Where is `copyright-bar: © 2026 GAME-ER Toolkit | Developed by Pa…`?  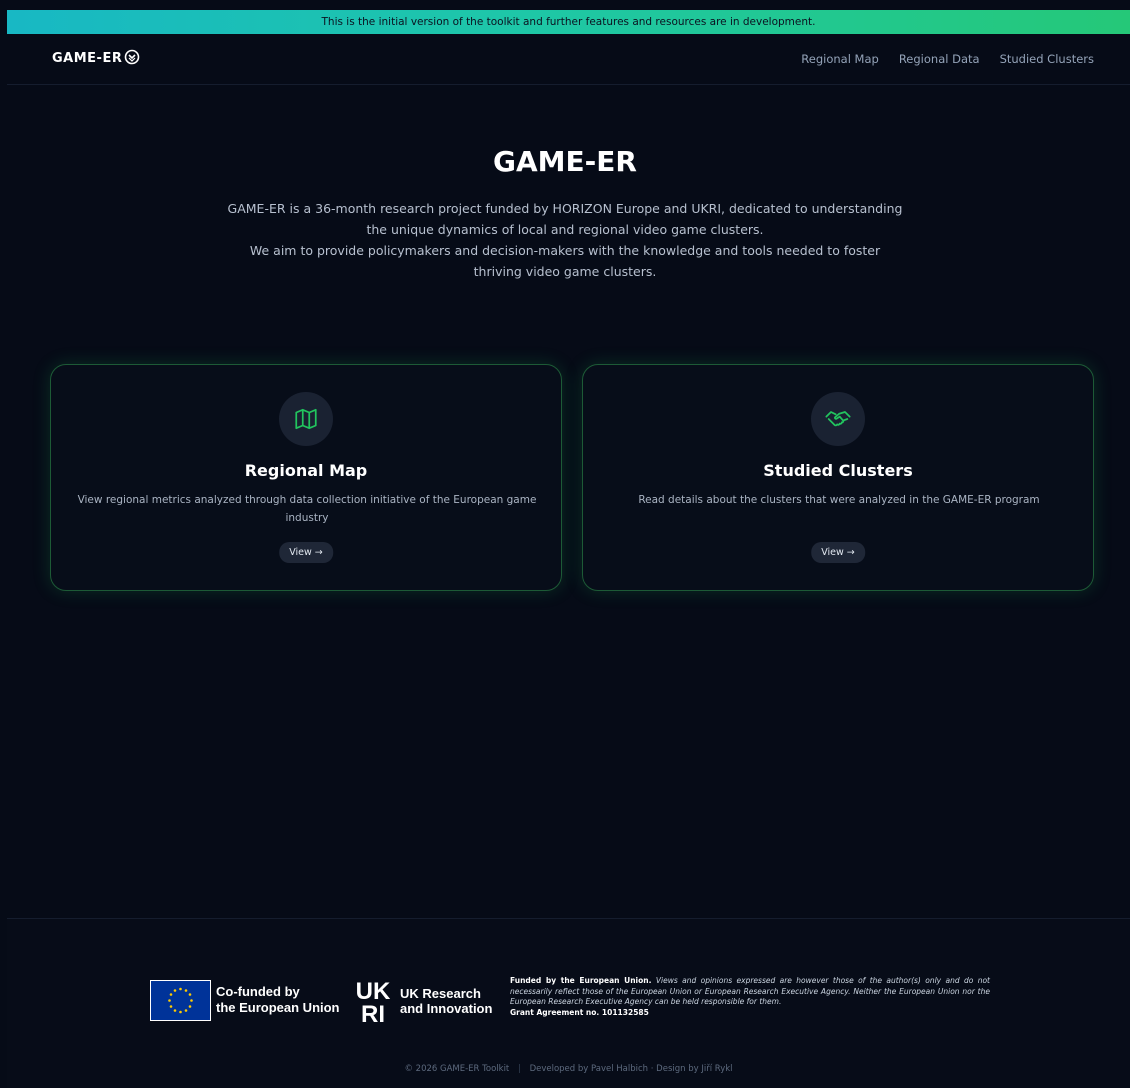 copyright-bar: © 2026 GAME-ER Toolkit | Developed by Pa… is located at coordinates (568, 1069).